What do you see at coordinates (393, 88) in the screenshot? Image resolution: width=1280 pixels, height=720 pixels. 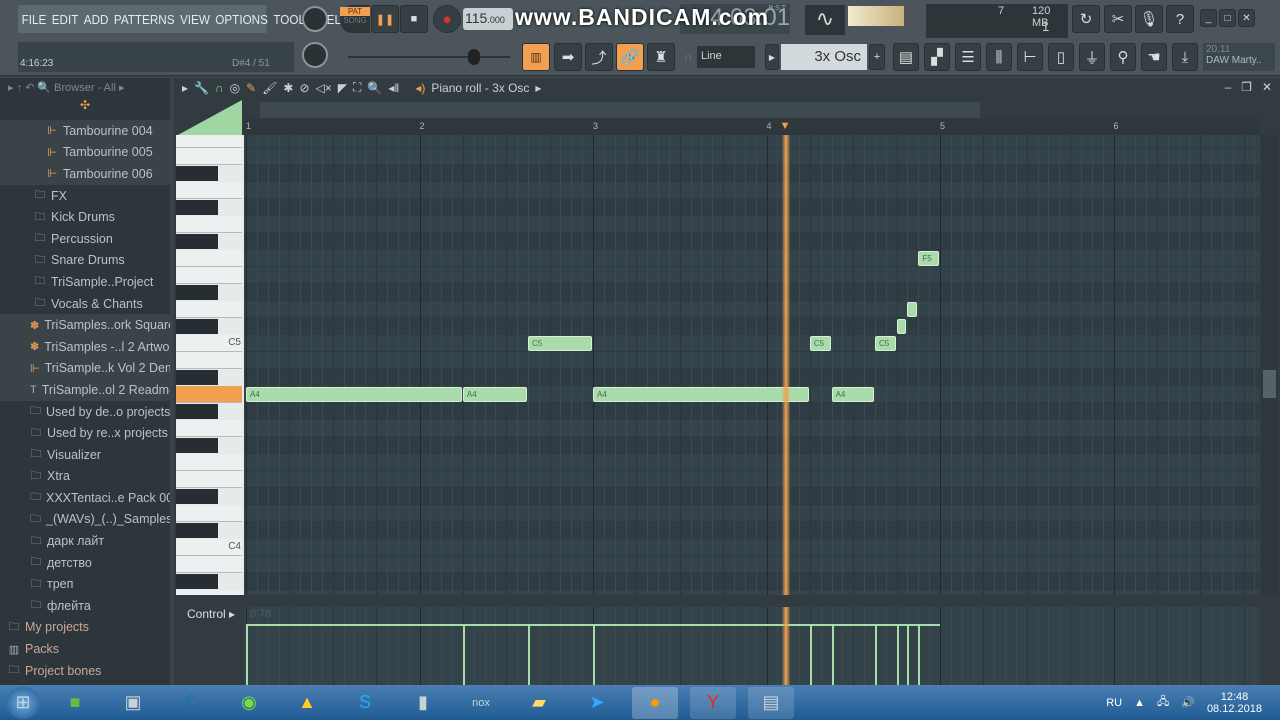 I see `playback-tool-icon: ◂‖` at bounding box center [393, 88].